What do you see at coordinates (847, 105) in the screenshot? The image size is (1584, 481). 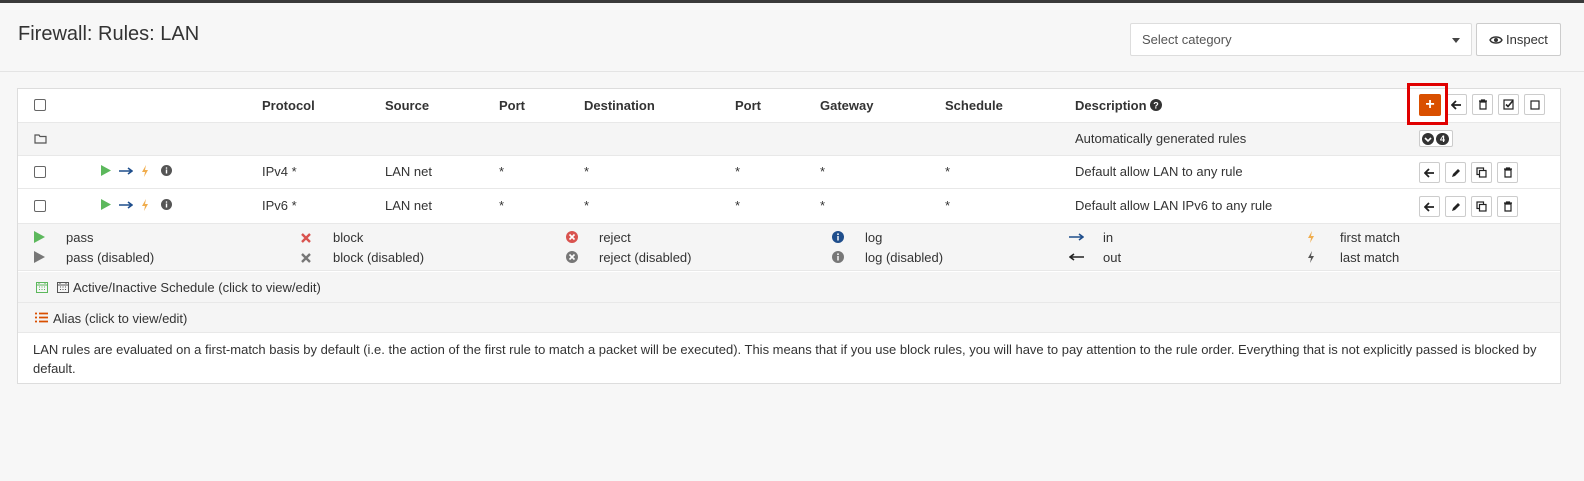 I see `col-gateway: Gateway` at bounding box center [847, 105].